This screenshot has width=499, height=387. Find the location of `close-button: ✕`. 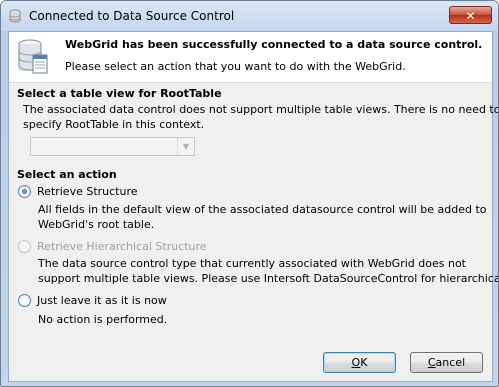

close-button: ✕ is located at coordinates (470, 15).